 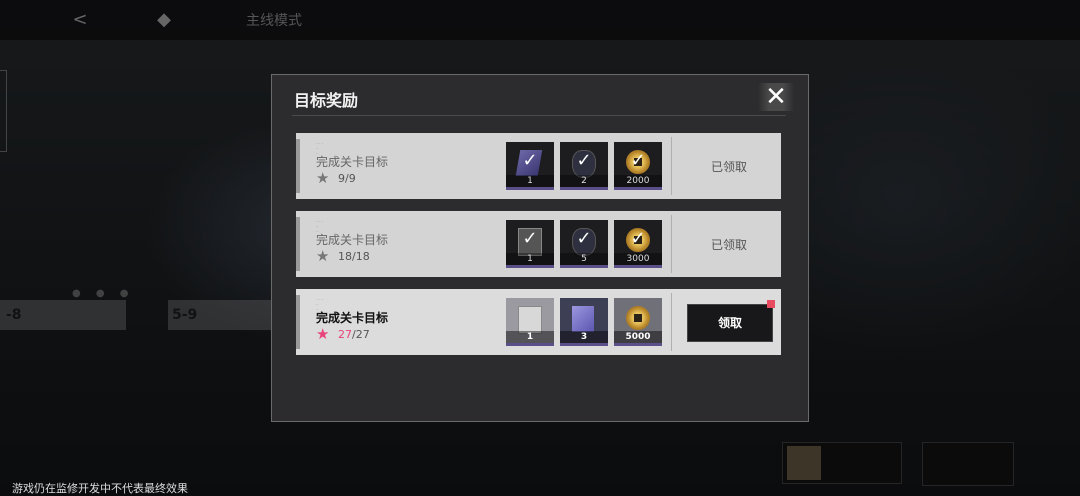 I want to click on title-divider, so click(x=539, y=115).